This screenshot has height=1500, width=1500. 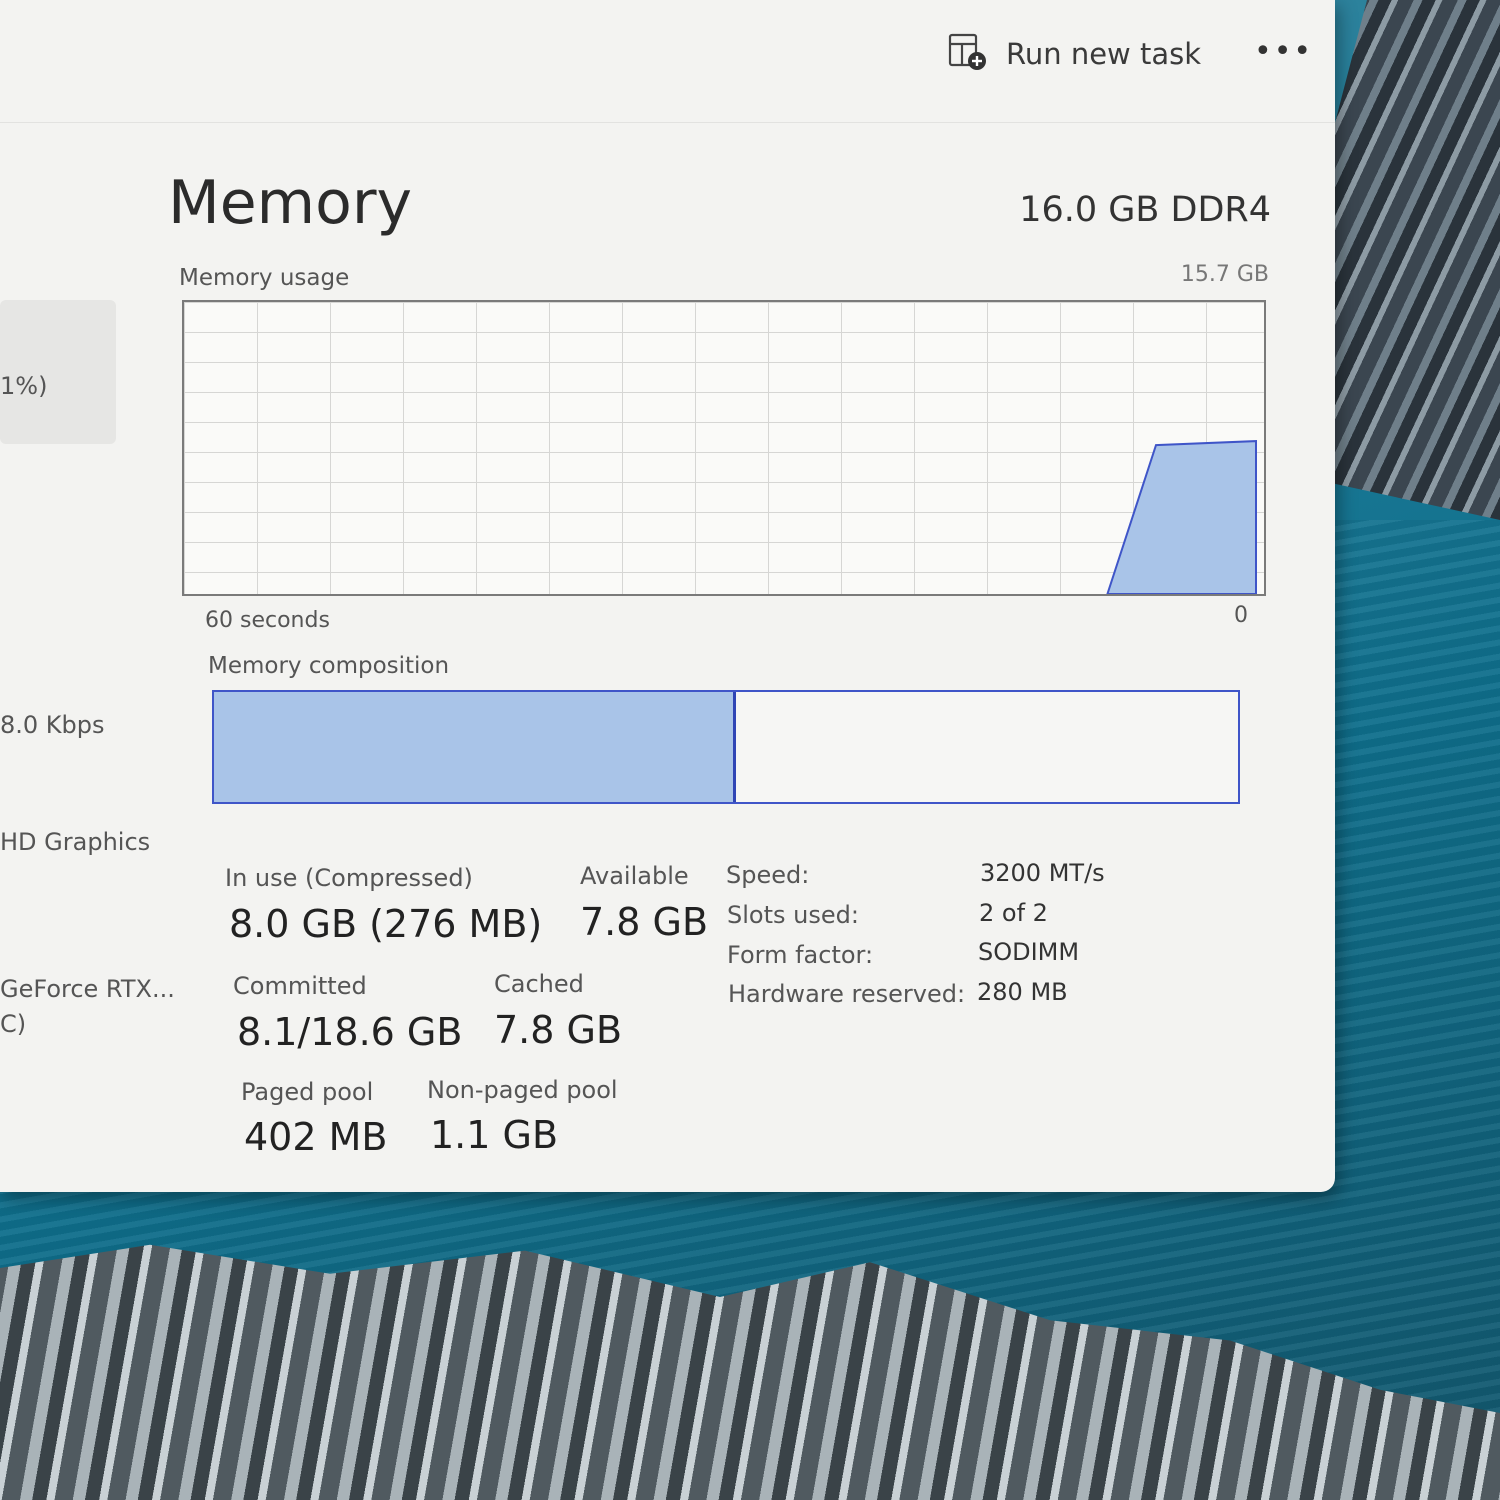 I want to click on memory-usage-max: 15.7 GB, so click(x=1224, y=274).